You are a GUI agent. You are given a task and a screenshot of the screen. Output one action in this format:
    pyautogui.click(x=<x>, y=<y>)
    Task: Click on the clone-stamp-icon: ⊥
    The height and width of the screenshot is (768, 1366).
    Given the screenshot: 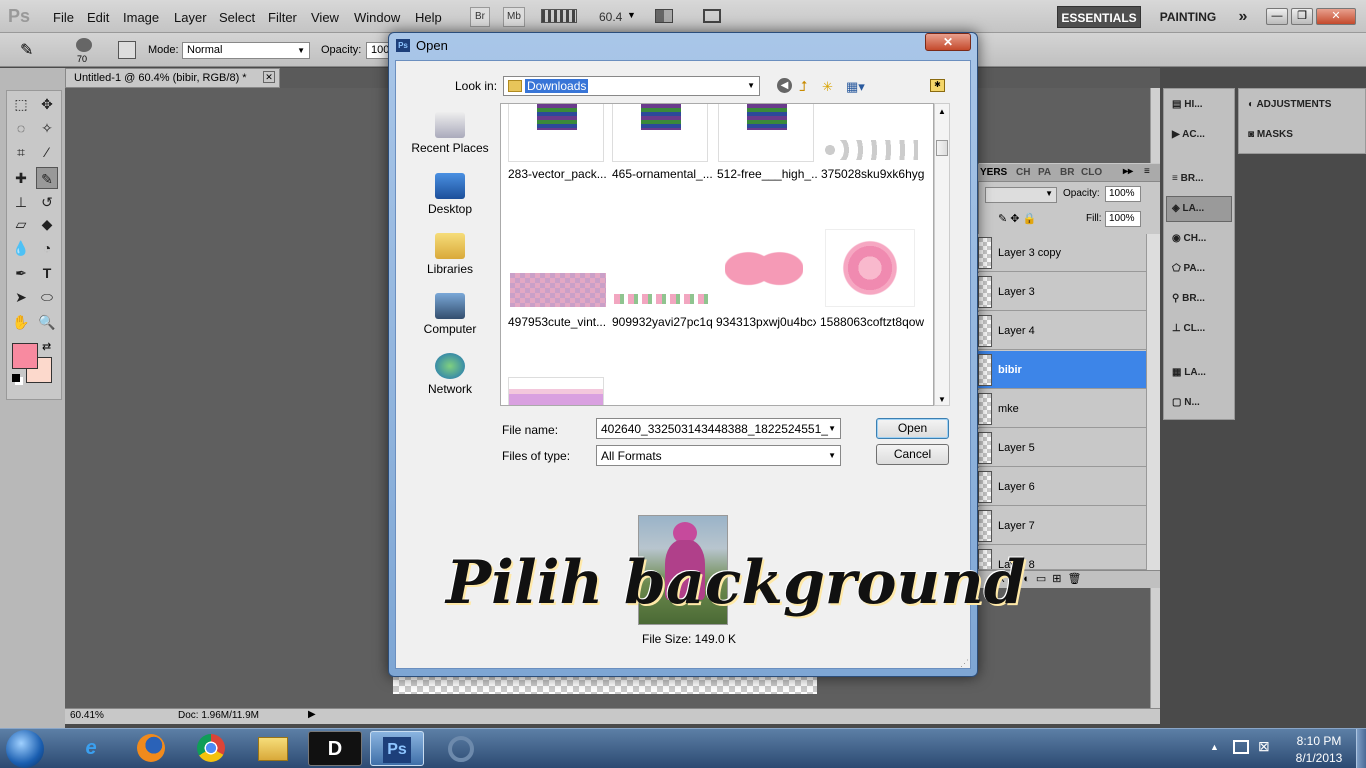 What is the action you would take?
    pyautogui.click(x=21, y=202)
    